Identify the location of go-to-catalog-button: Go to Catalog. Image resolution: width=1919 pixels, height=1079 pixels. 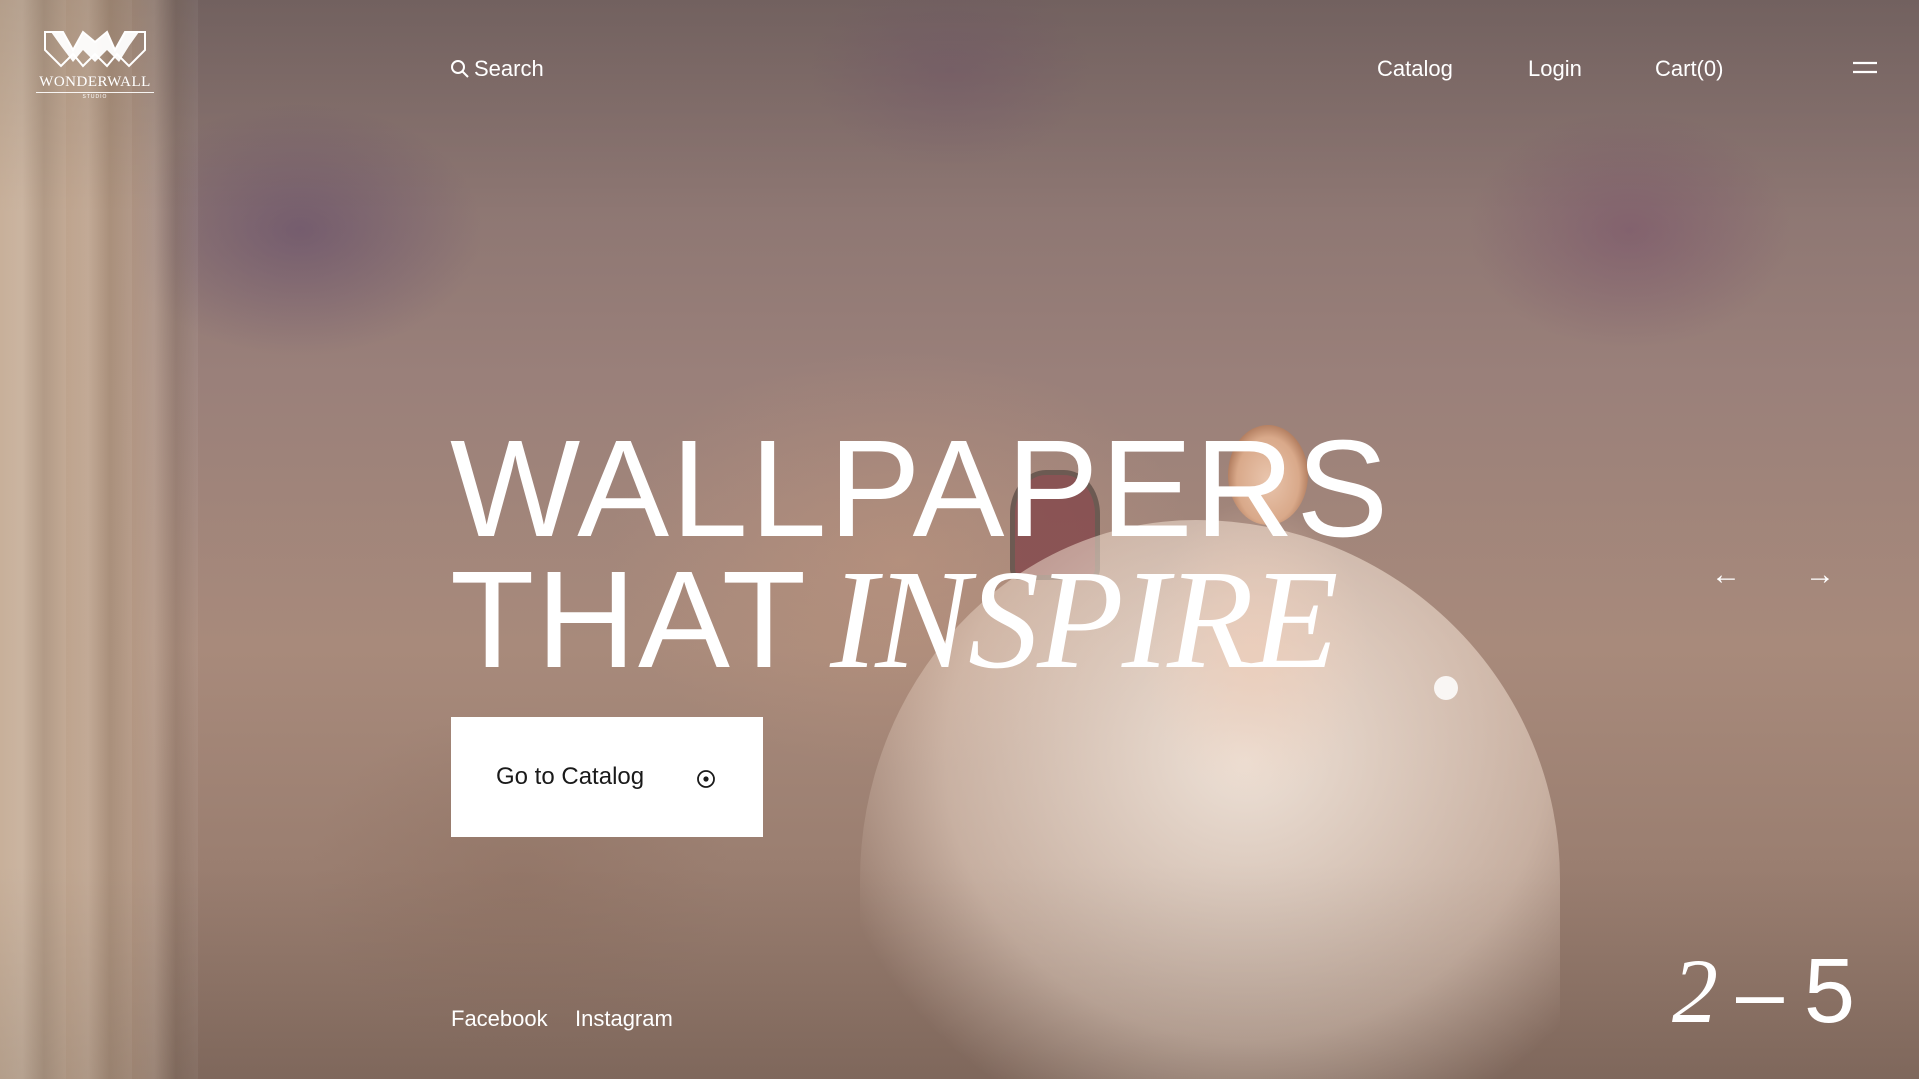
(607, 777).